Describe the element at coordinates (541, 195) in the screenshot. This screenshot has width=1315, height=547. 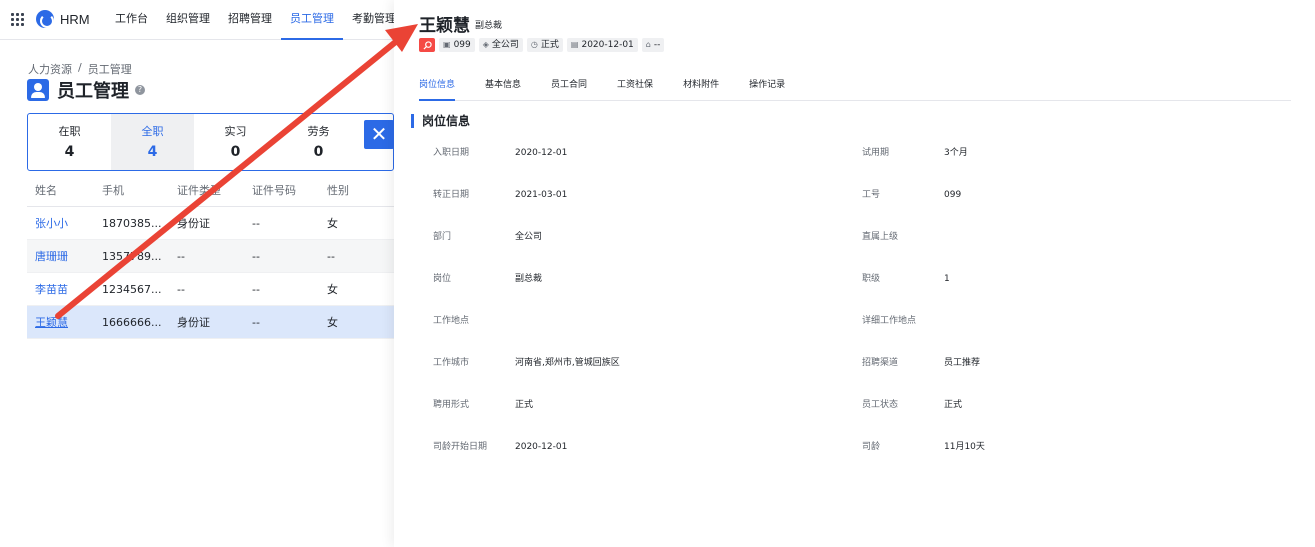
I see `field-value: 2021-03-01` at that location.